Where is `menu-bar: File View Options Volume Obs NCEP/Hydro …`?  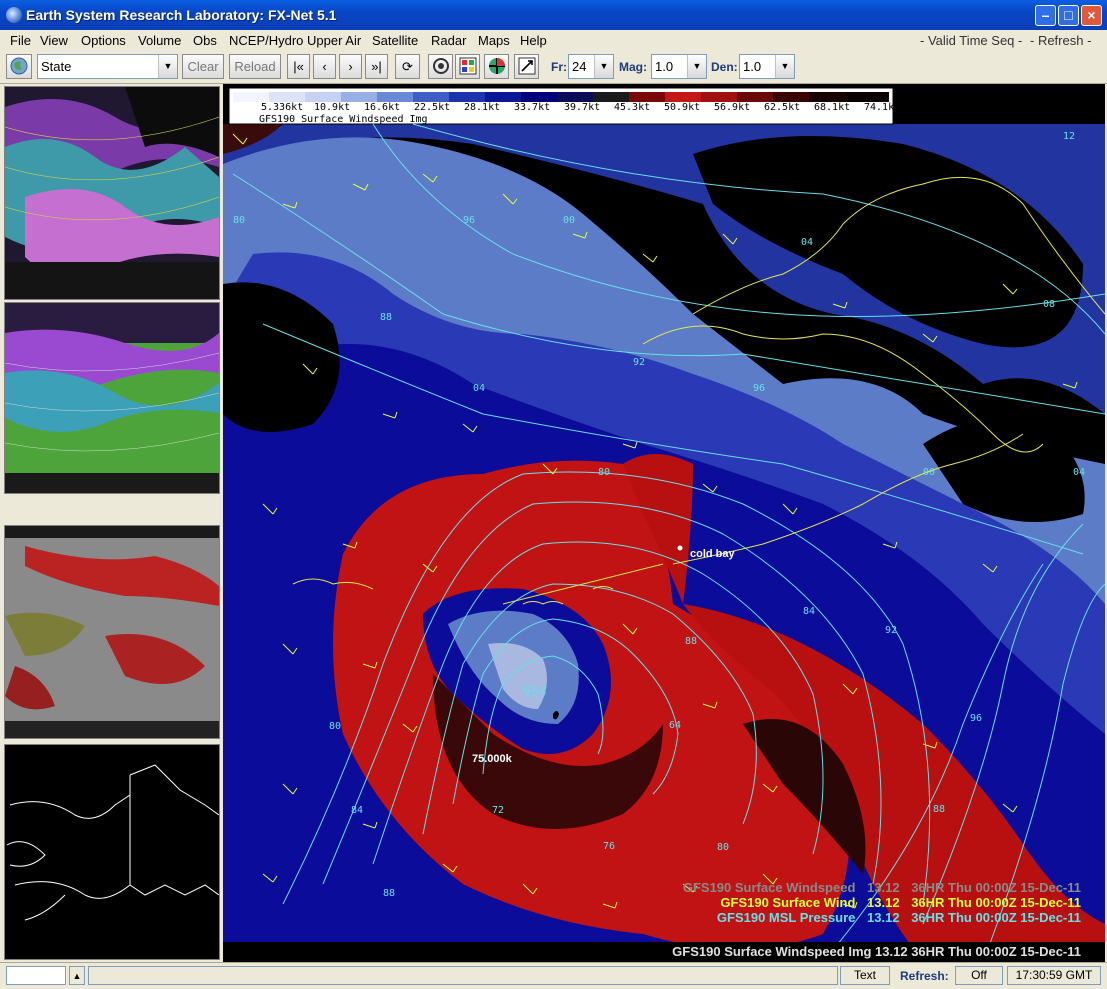
menu-bar: File View Options Volume Obs NCEP/Hydro … is located at coordinates (553, 40).